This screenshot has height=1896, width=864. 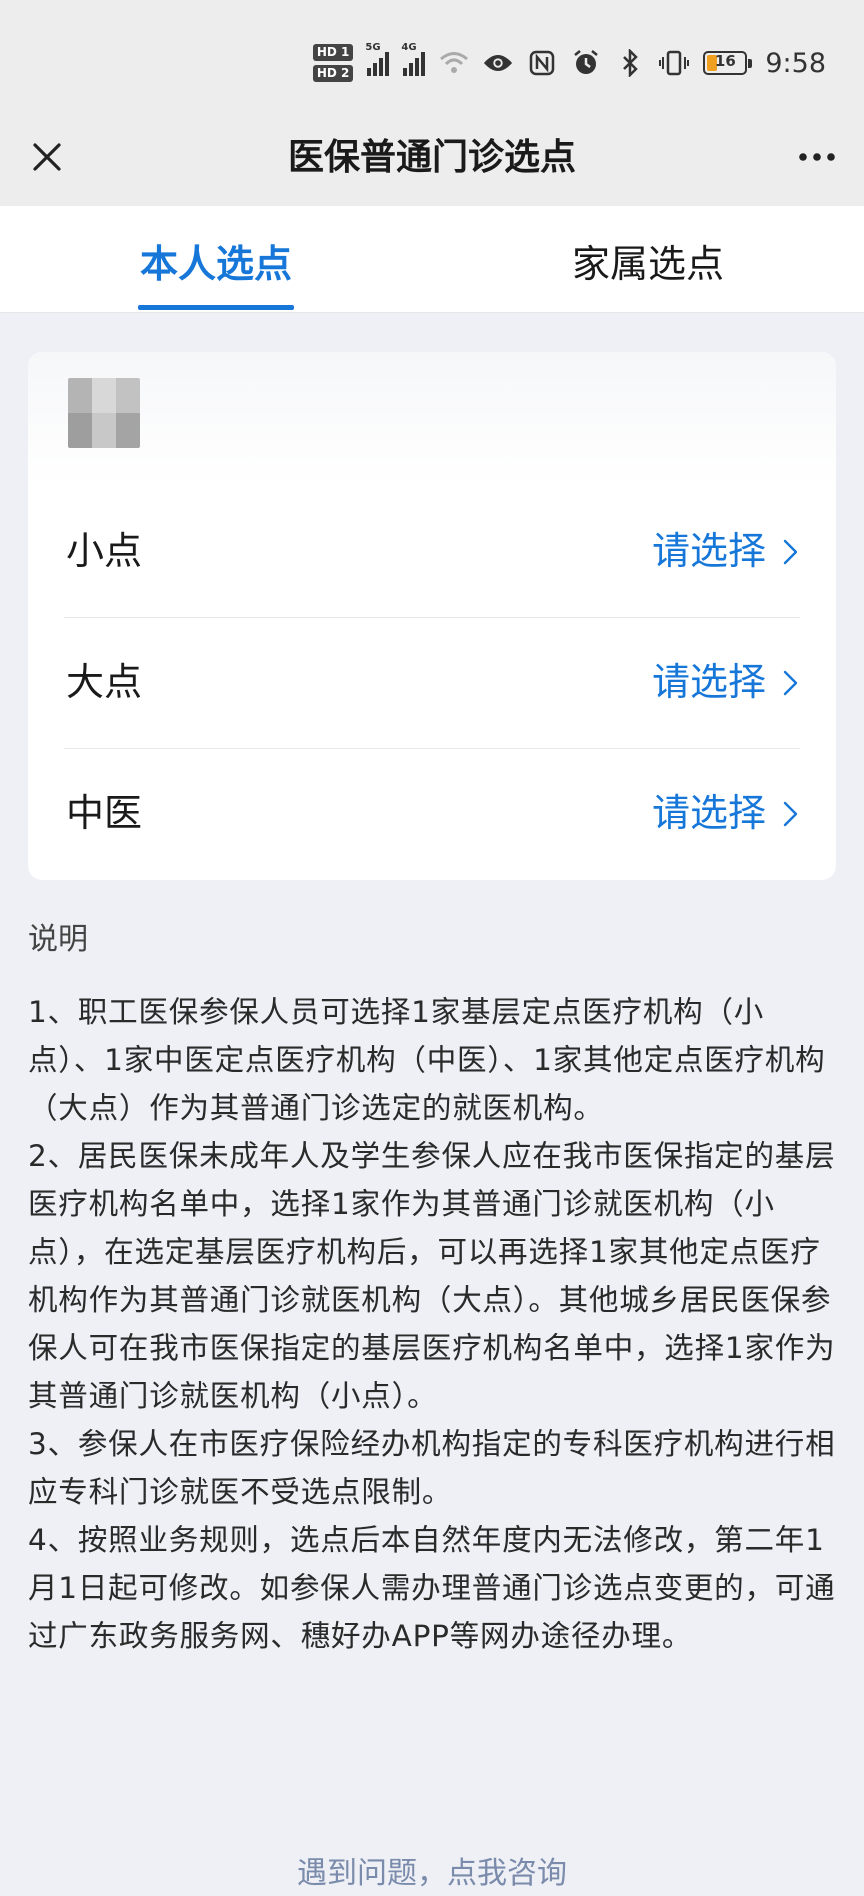 I want to click on status-bar: HD 1 HD 2 5G 4G 16 9:58, so click(x=432, y=55).